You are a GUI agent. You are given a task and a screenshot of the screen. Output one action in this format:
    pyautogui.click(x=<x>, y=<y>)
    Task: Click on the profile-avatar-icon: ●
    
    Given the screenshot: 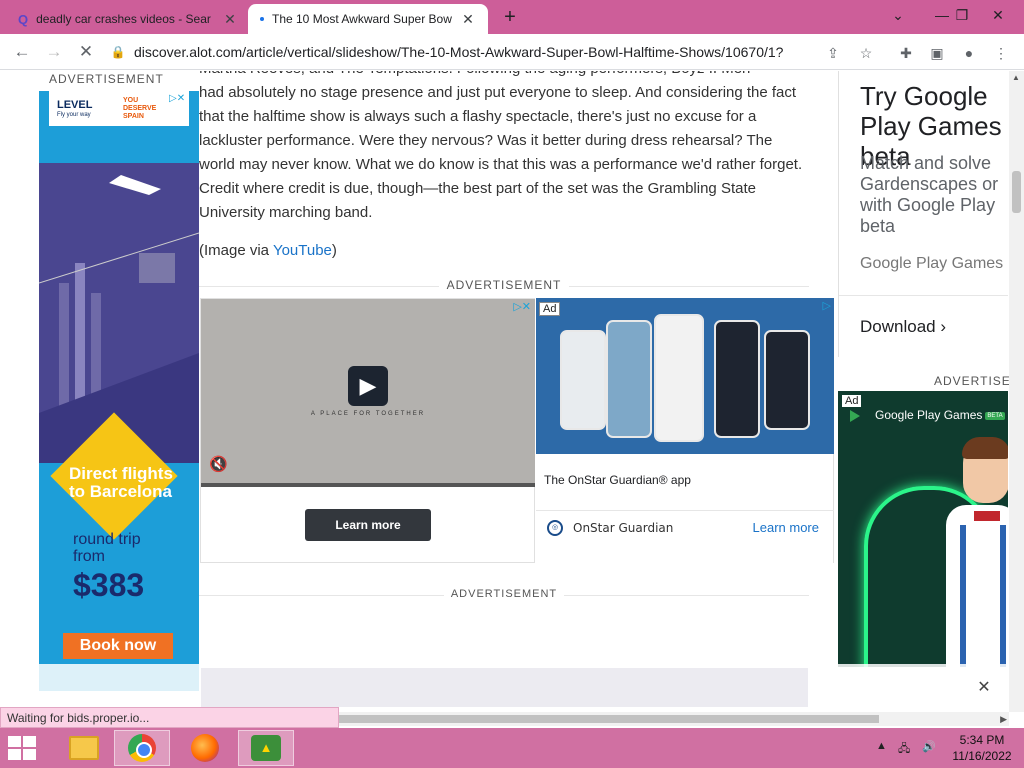 What is the action you would take?
    pyautogui.click(x=969, y=53)
    